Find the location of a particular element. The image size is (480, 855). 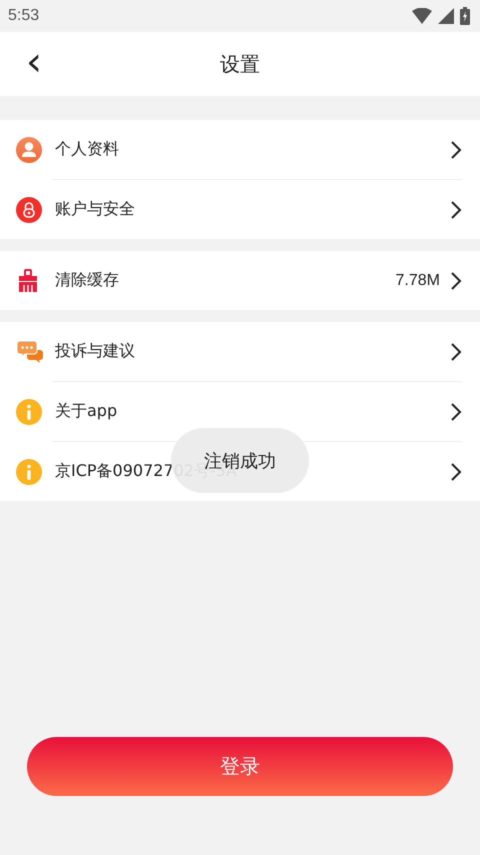

settings-item: 投诉与建议 is located at coordinates (252, 351).